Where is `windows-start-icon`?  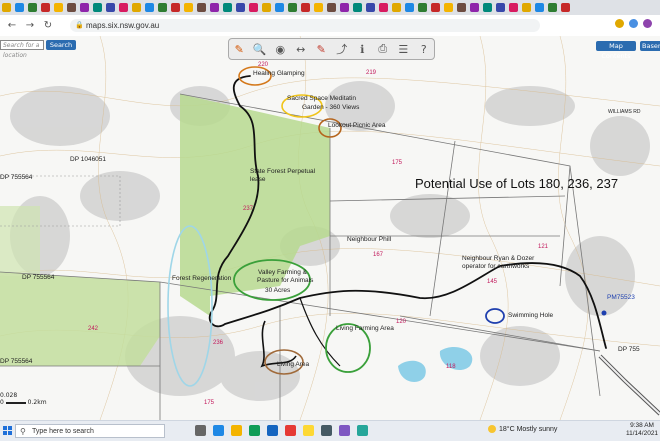
windows-start-icon is located at coordinates (8, 431).